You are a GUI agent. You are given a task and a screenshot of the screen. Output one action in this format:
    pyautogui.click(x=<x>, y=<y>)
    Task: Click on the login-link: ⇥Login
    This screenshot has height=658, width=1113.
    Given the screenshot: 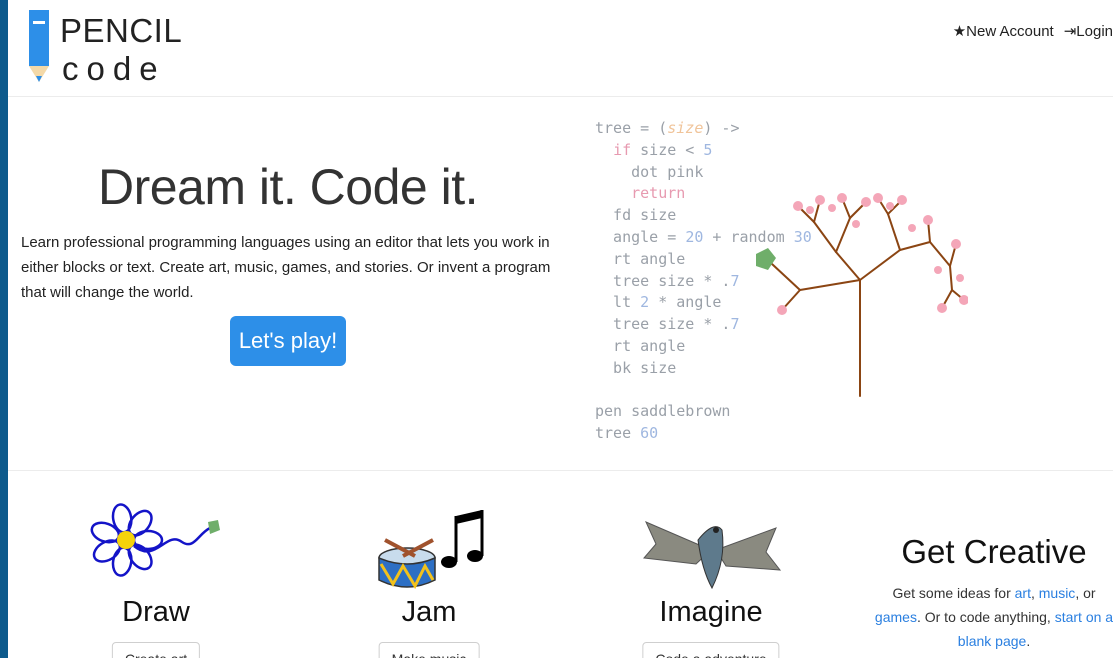 What is the action you would take?
    pyautogui.click(x=1088, y=31)
    